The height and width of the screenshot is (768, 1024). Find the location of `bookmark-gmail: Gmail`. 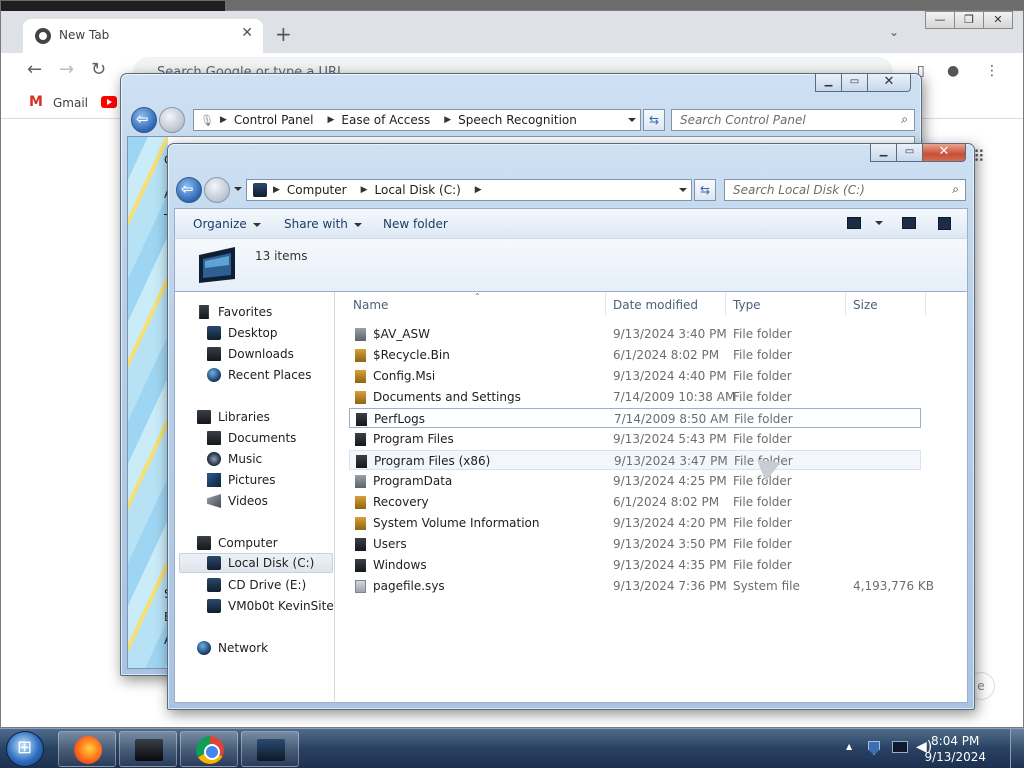

bookmark-gmail: Gmail is located at coordinates (58, 102).